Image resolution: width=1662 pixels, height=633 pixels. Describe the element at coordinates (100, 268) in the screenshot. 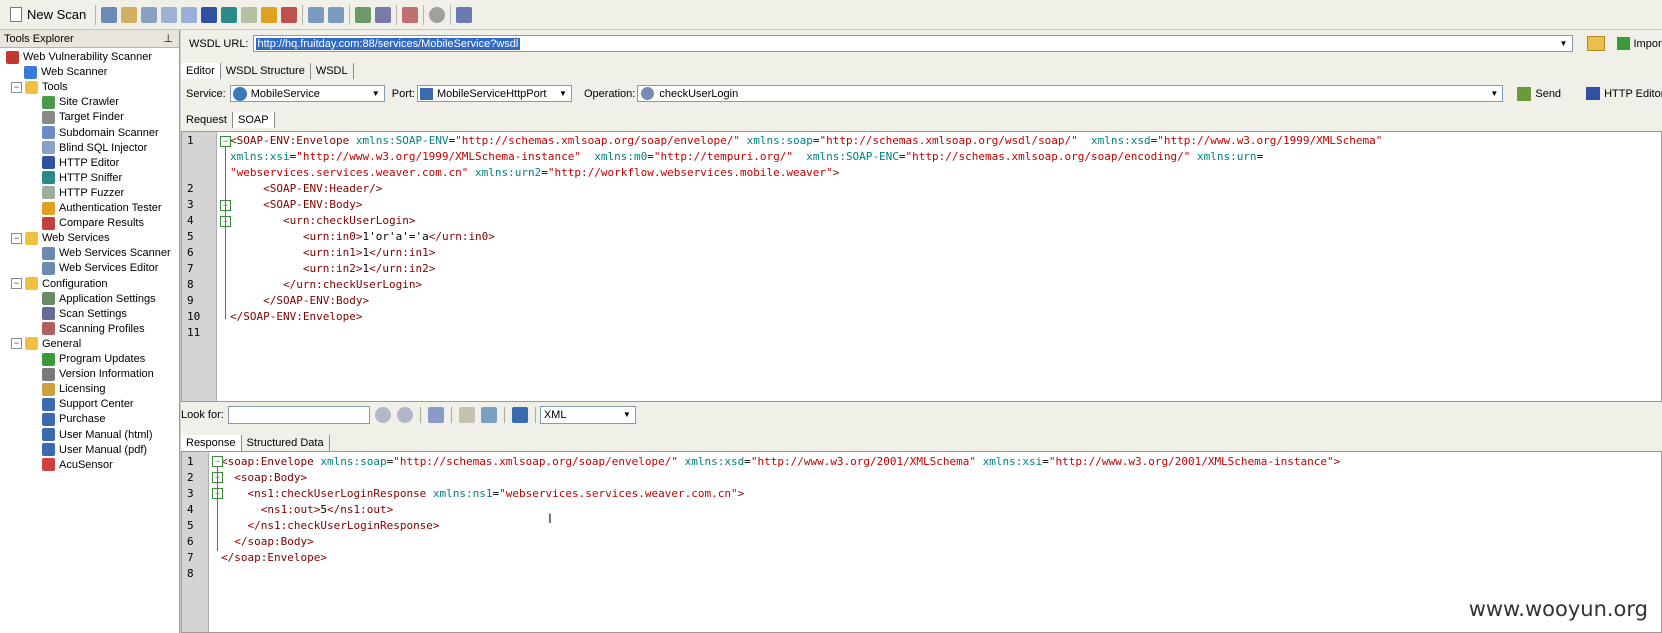

I see `tree-item: Web Services Editor` at that location.